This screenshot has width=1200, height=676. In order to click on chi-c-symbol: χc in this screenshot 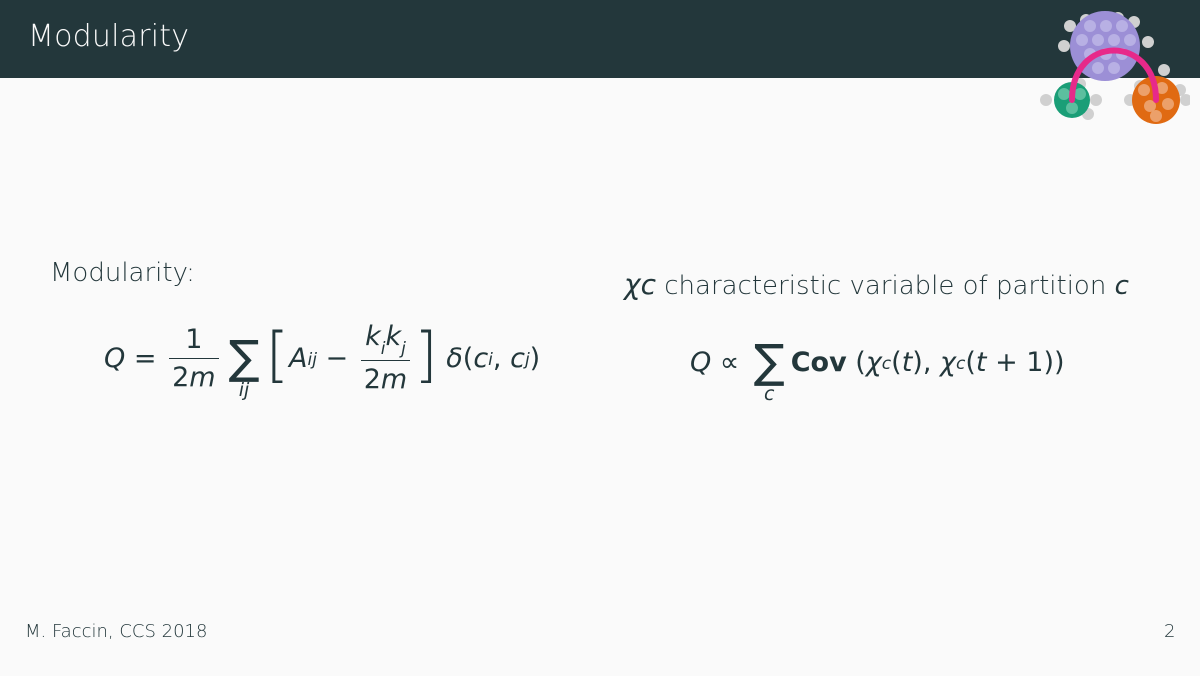, I will do `click(640, 284)`.